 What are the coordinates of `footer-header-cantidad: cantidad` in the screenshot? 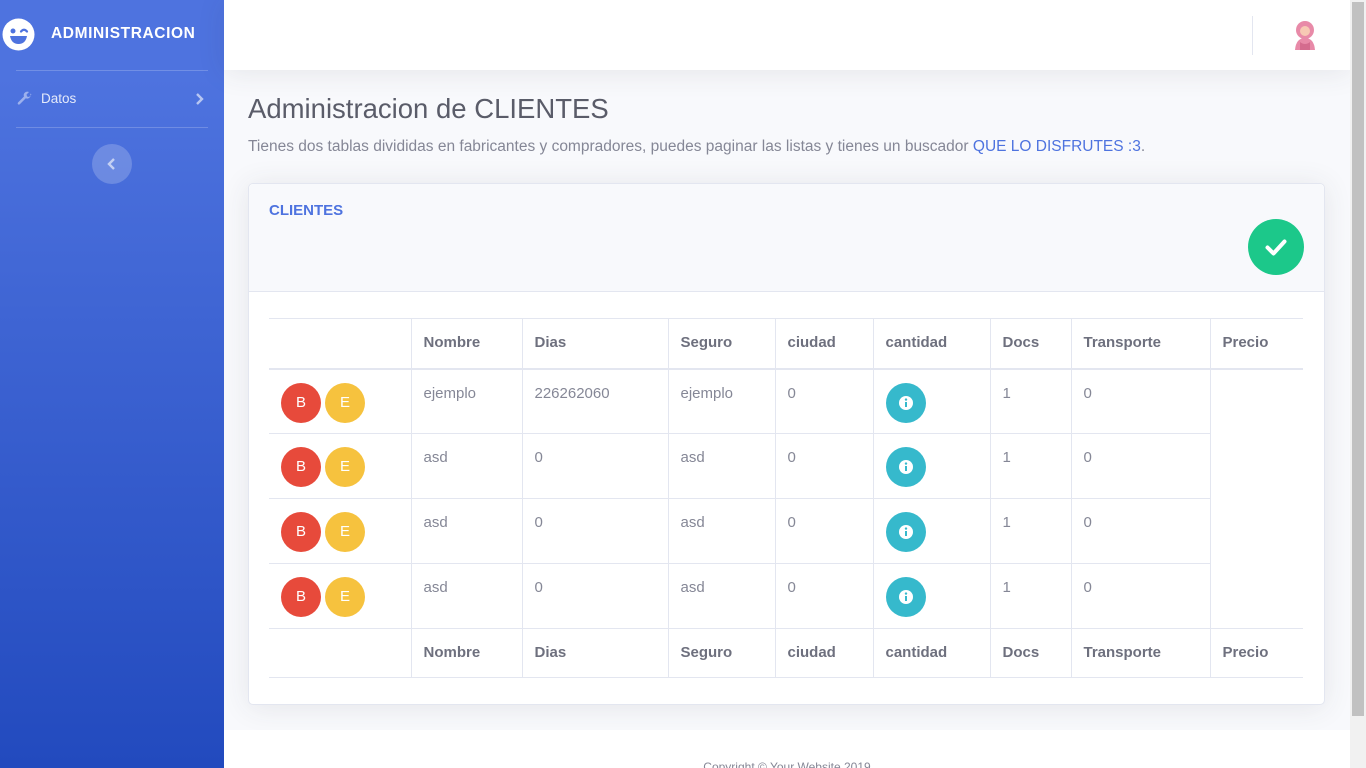 It's located at (931, 653).